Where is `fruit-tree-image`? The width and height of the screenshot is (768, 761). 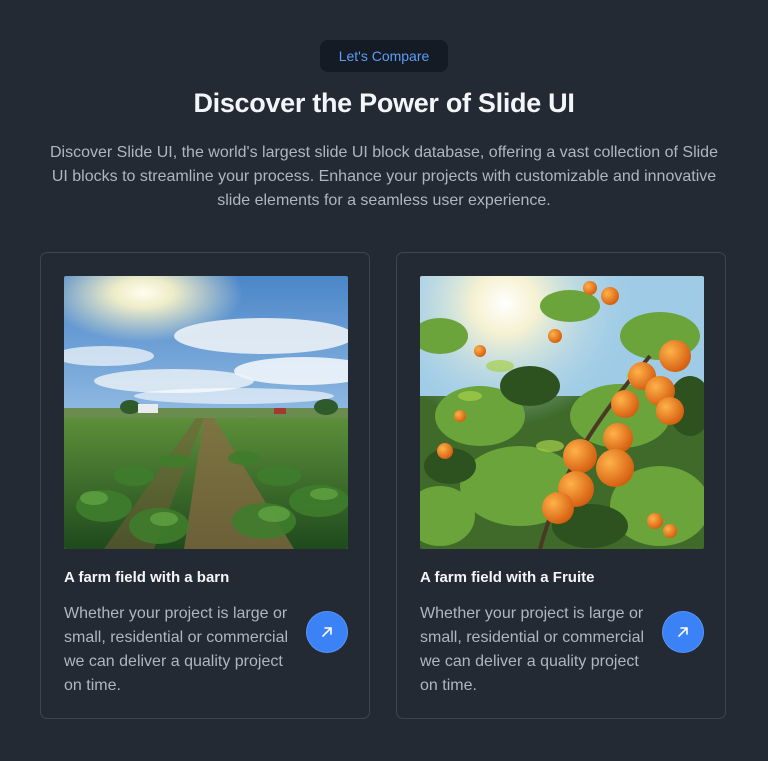 fruit-tree-image is located at coordinates (562, 412).